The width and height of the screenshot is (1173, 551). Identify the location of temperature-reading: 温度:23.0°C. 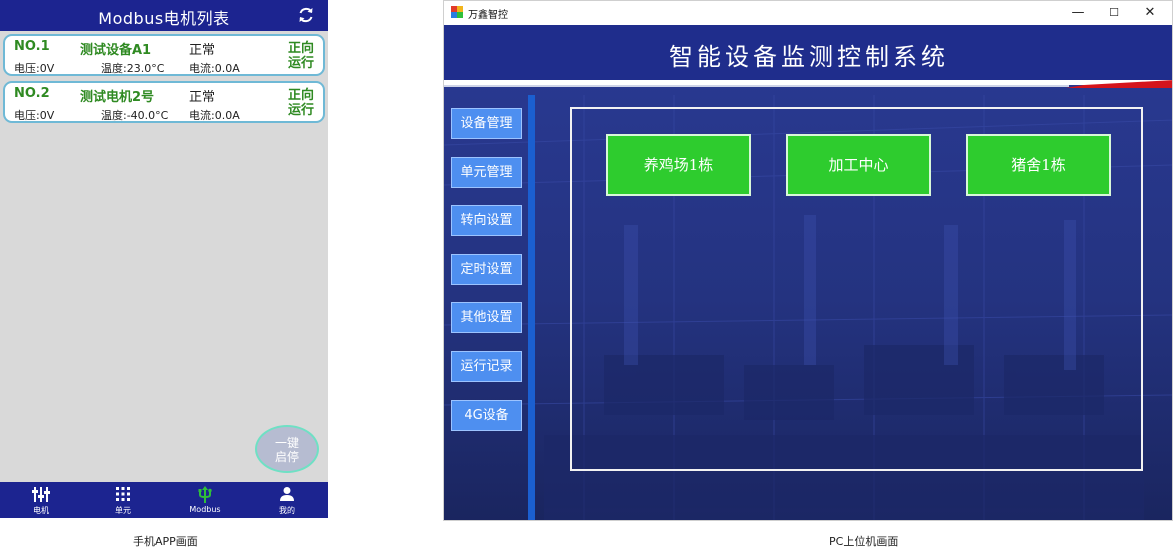
(133, 68).